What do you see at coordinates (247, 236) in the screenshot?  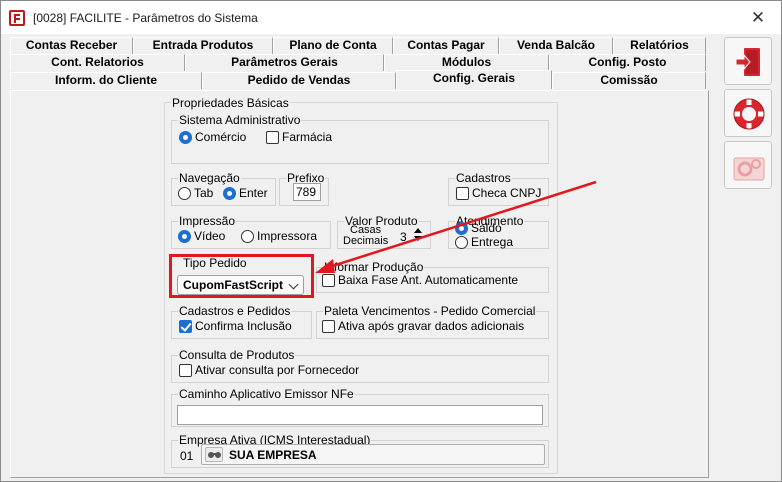 I see `impressao-impressora-radio` at bounding box center [247, 236].